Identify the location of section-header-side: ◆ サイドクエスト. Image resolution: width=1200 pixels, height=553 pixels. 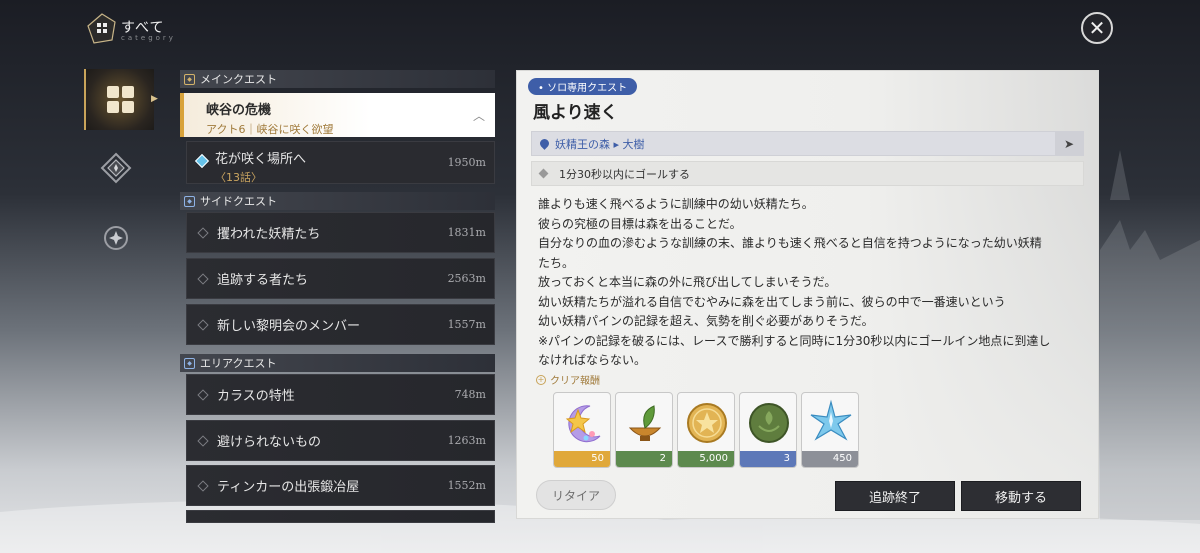
(337, 201).